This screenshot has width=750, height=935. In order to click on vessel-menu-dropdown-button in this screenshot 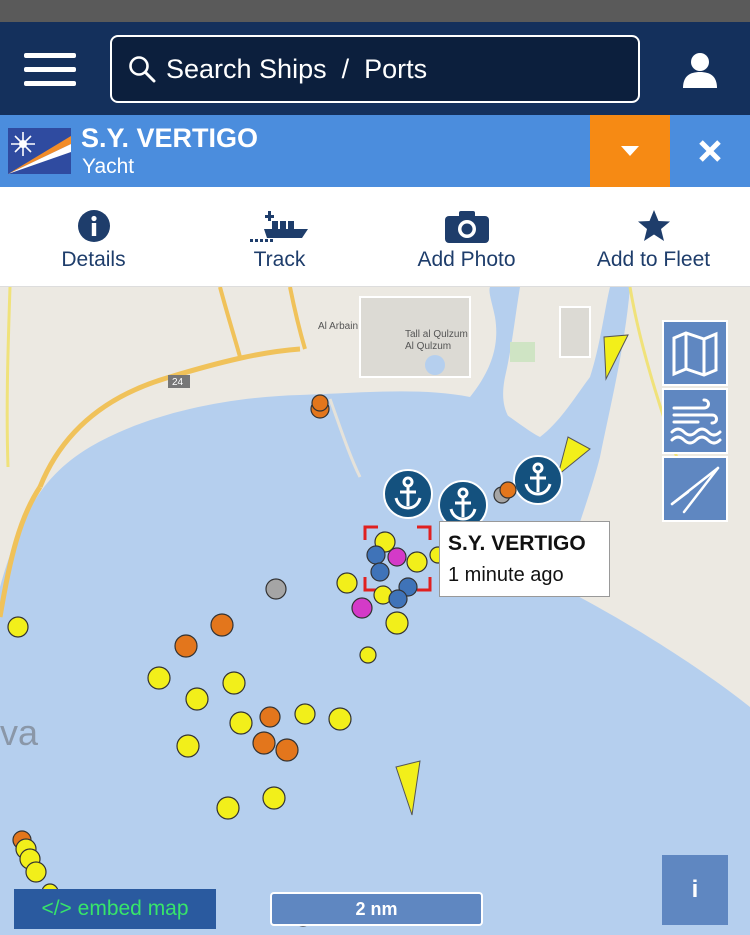, I will do `click(630, 151)`.